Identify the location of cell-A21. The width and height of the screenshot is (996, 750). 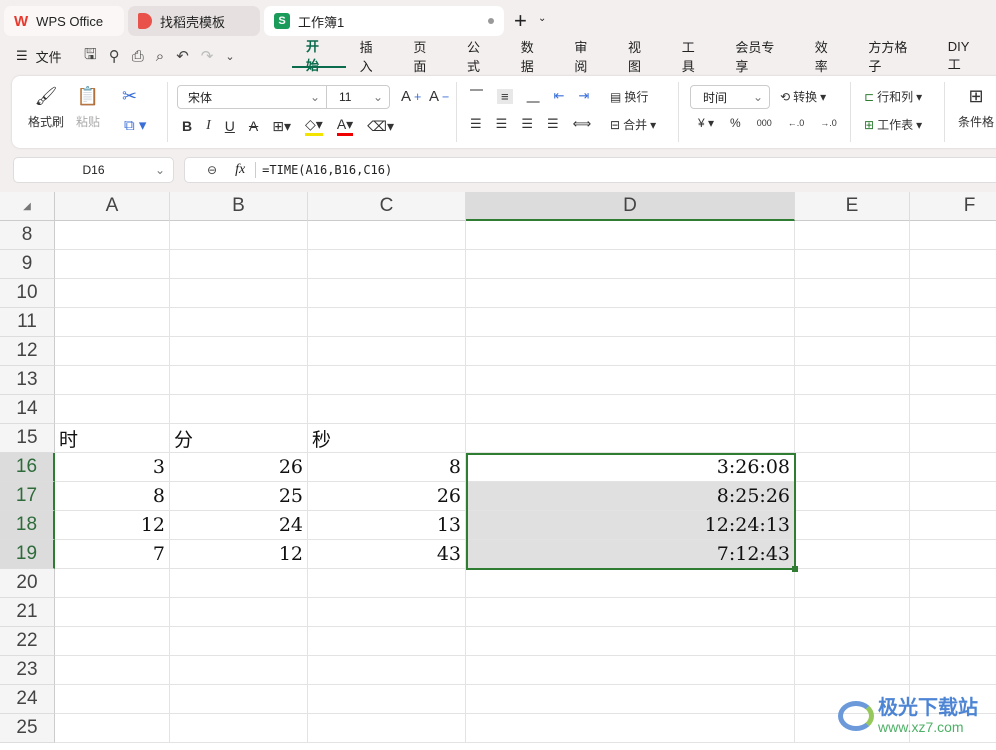
(112, 612).